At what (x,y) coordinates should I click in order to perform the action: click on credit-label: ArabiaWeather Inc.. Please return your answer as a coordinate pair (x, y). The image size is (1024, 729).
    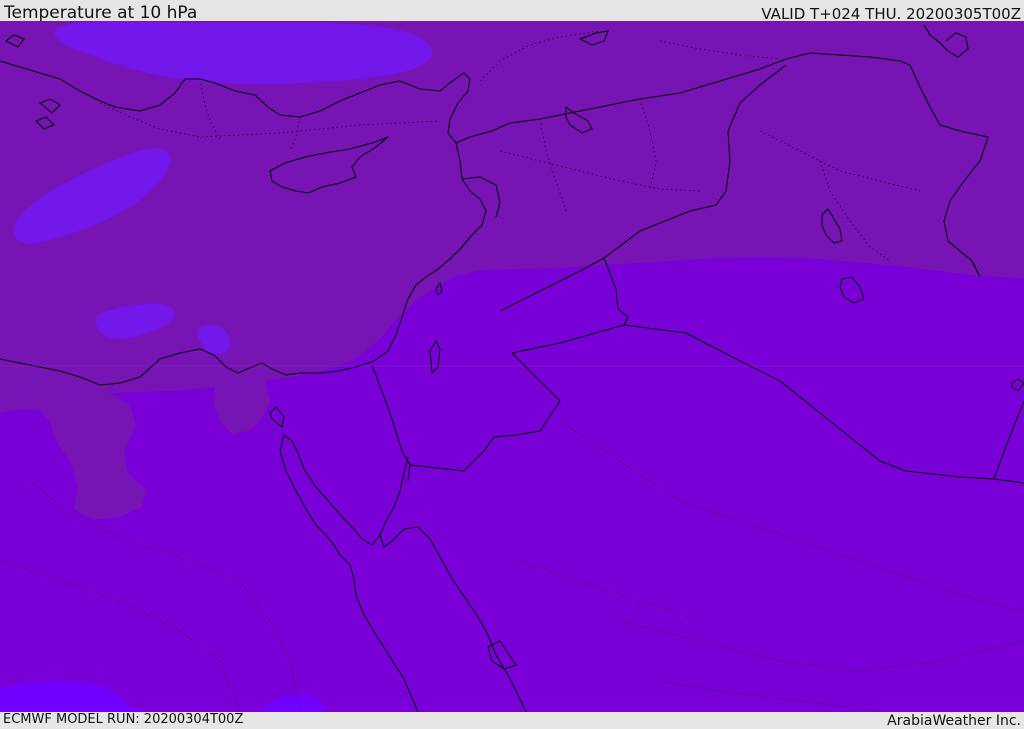
    Looking at the image, I should click on (954, 721).